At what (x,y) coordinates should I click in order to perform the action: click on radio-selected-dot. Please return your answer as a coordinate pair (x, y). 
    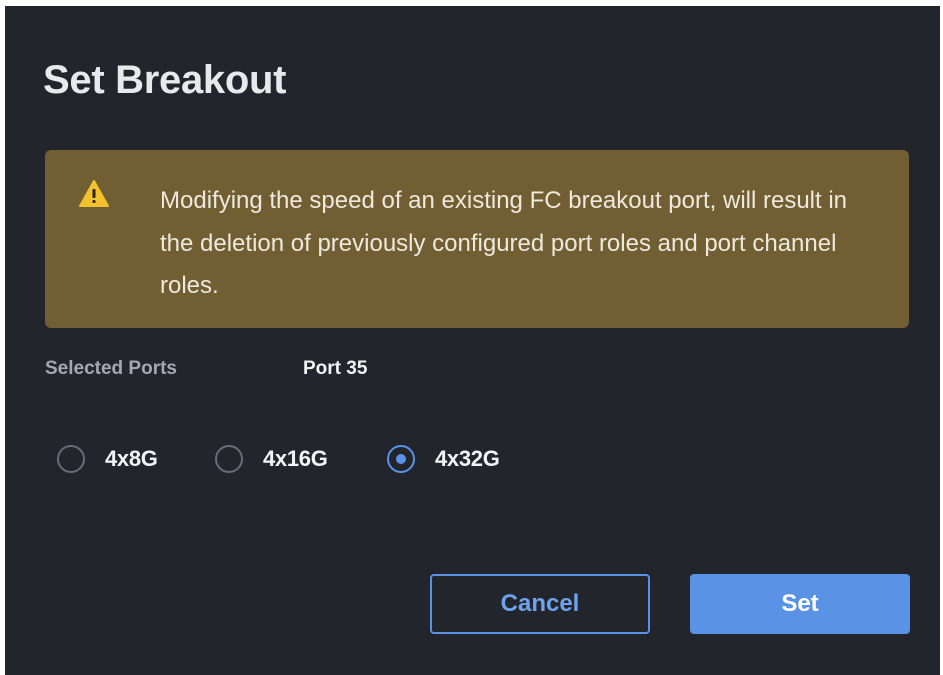
    Looking at the image, I should click on (401, 459).